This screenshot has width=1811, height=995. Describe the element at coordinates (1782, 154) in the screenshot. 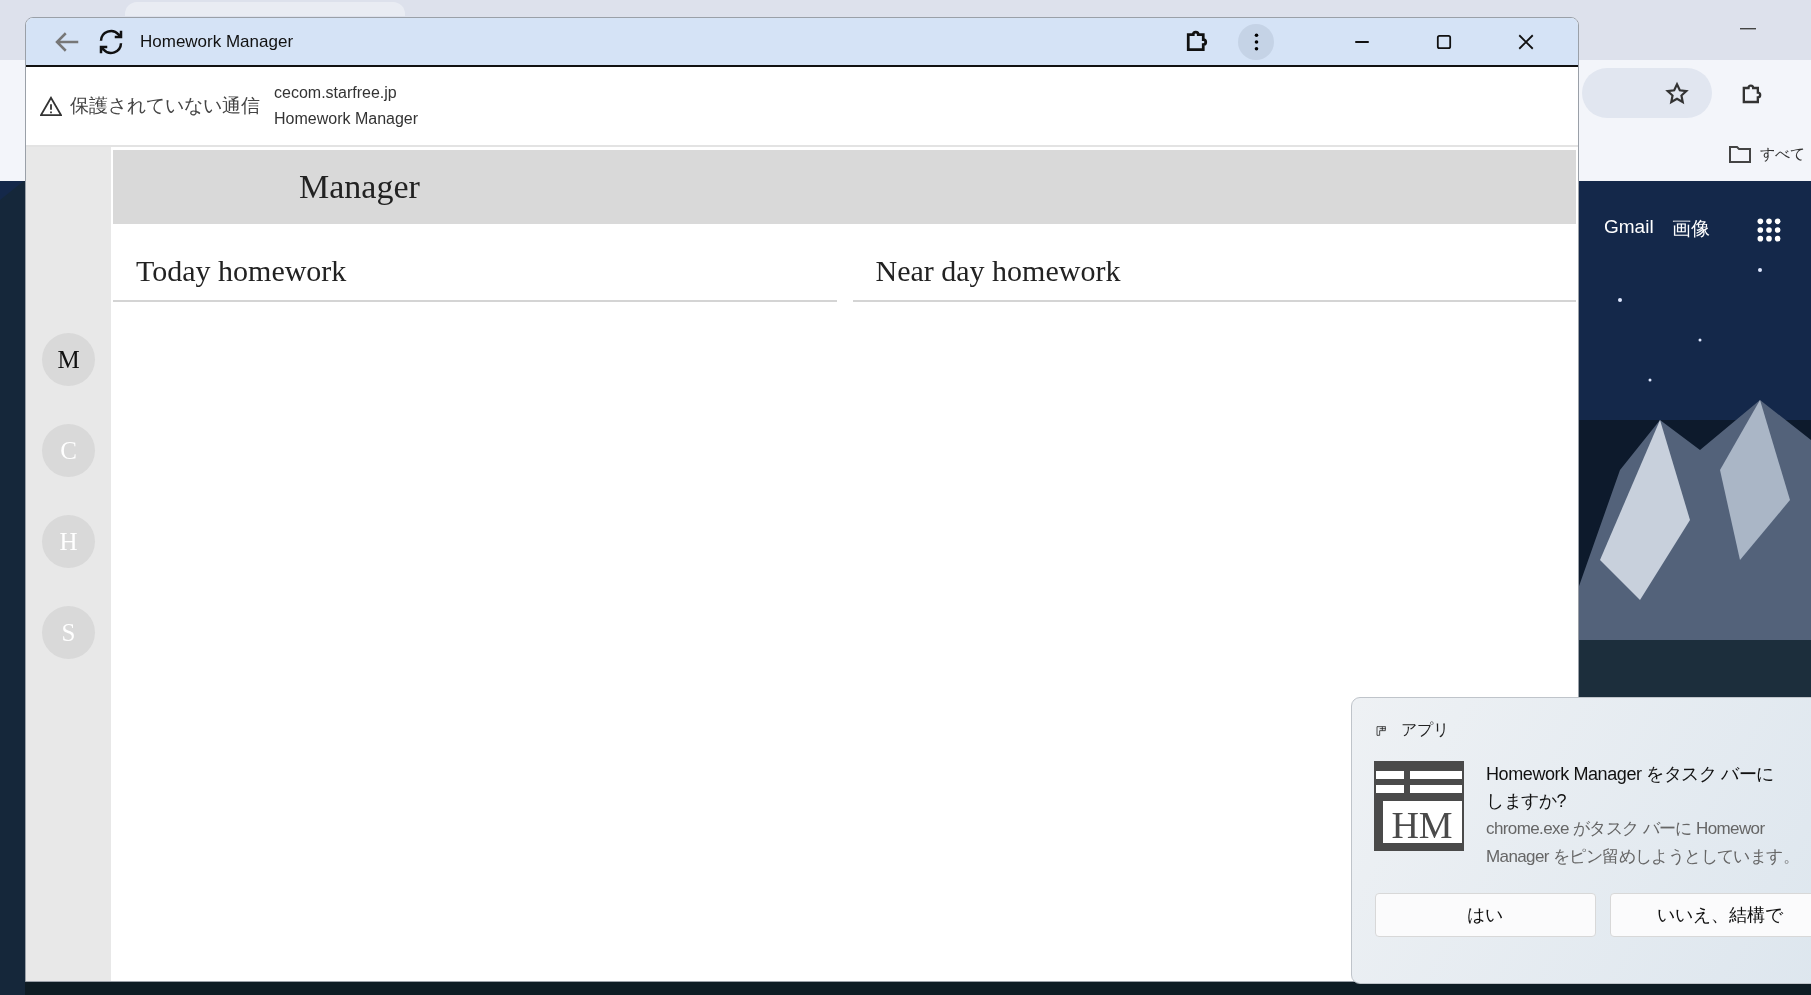

I see `bookmark-folder: すべて` at that location.